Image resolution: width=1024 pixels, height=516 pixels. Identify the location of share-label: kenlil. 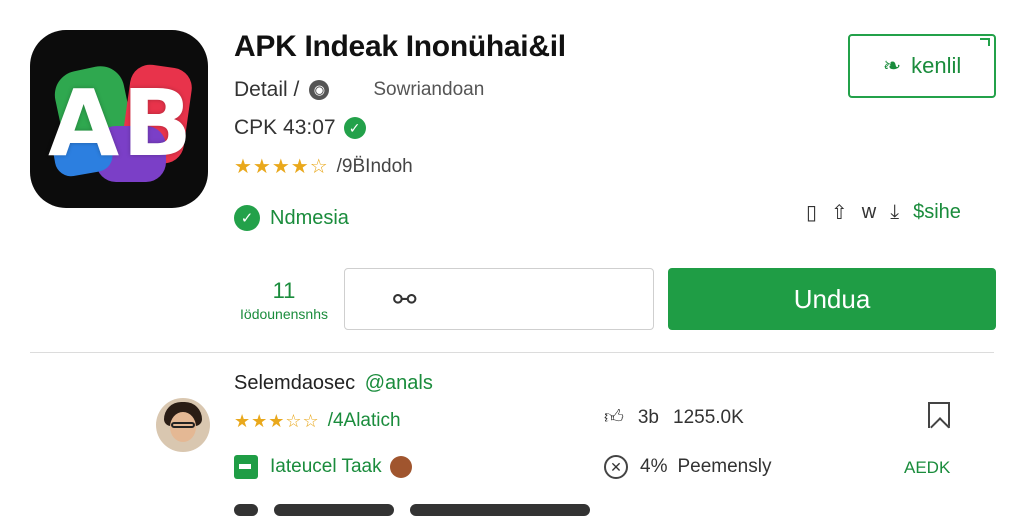
(936, 65).